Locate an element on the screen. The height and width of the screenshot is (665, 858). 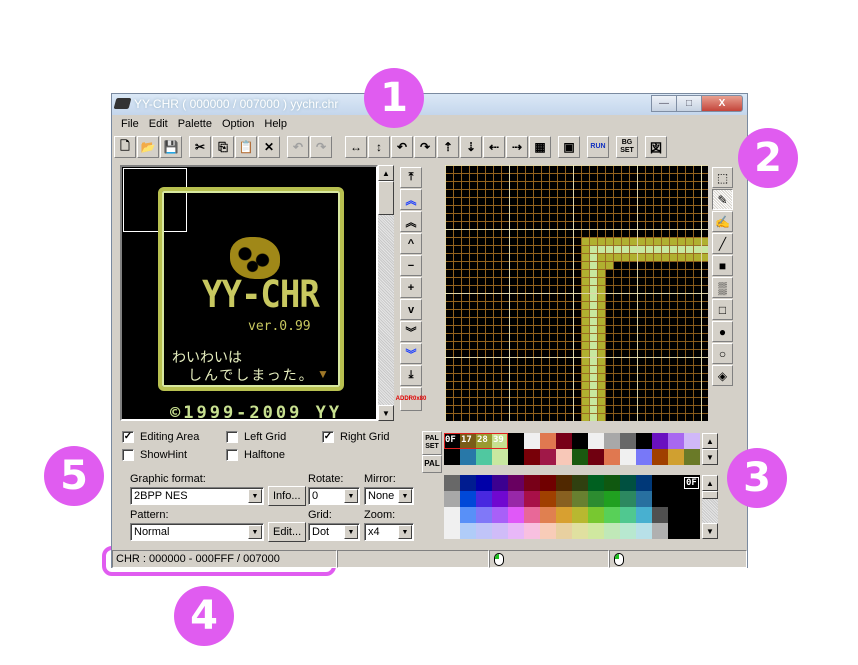
checkbox-editing-area: ✓ Editing Area is located at coordinates (160, 437).